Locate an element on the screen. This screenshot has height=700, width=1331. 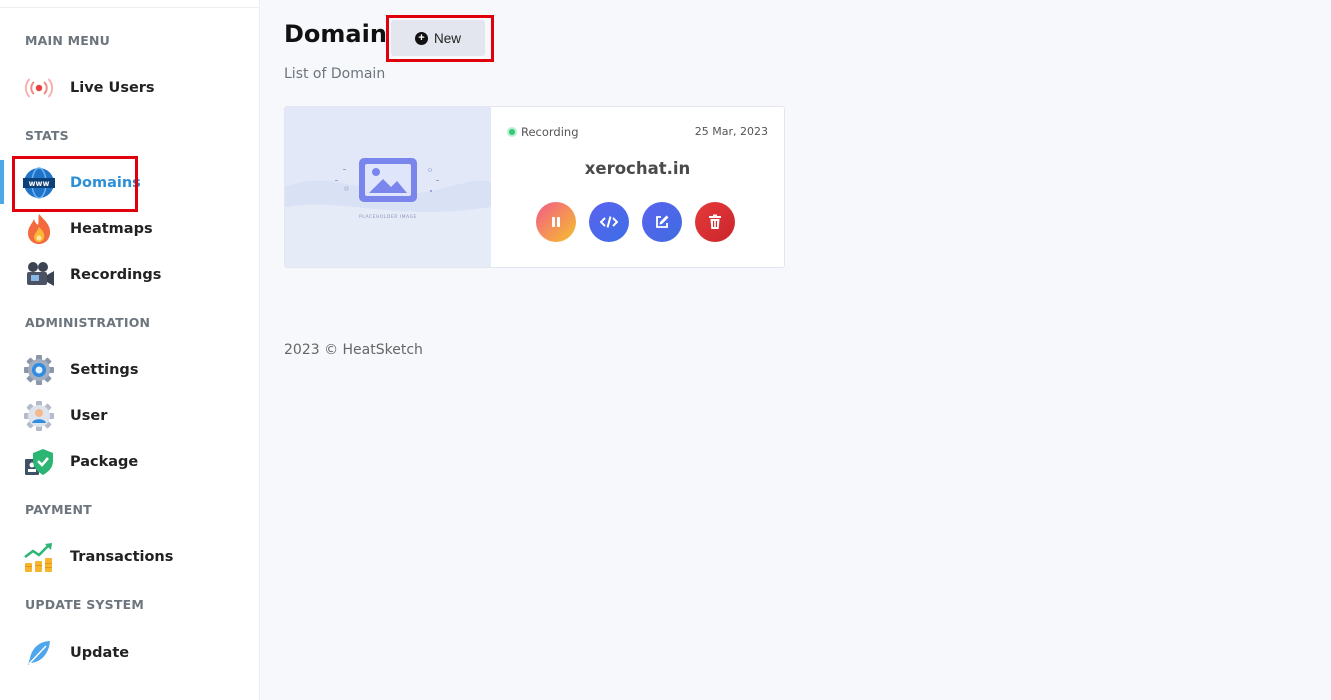
placeholder-image-icon: PLACEHOLDER IMAGE is located at coordinates (388, 212).